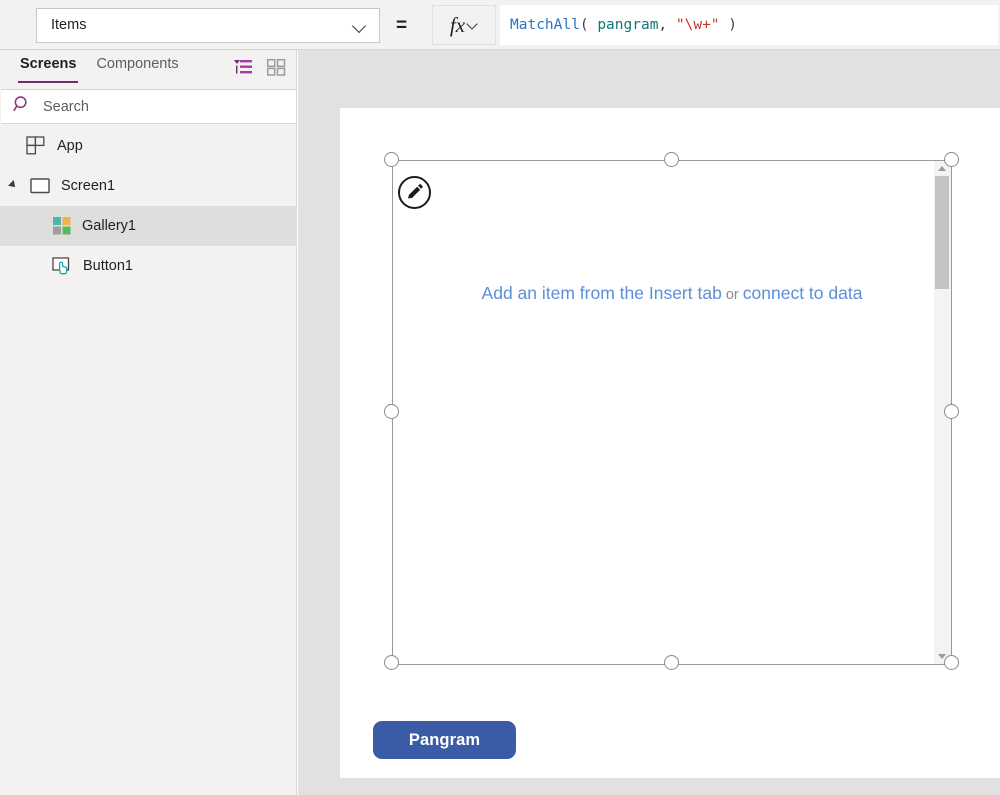 This screenshot has height=795, width=1000. Describe the element at coordinates (545, 25) in the screenshot. I see `formula-token-fn: MatchAll` at that location.